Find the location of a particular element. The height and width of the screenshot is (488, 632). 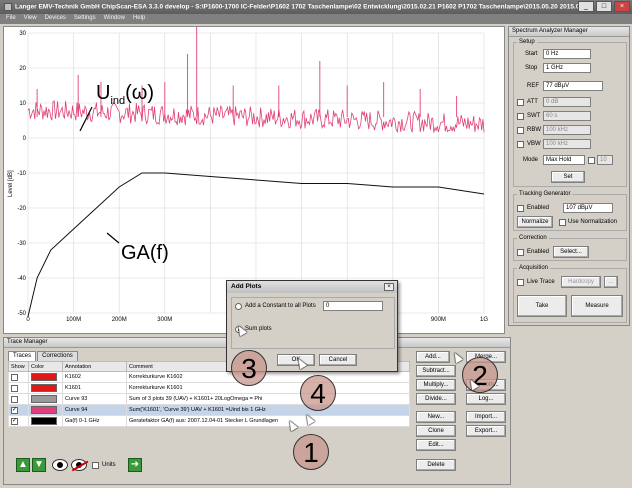

att-label: ATT is located at coordinates (532, 102).